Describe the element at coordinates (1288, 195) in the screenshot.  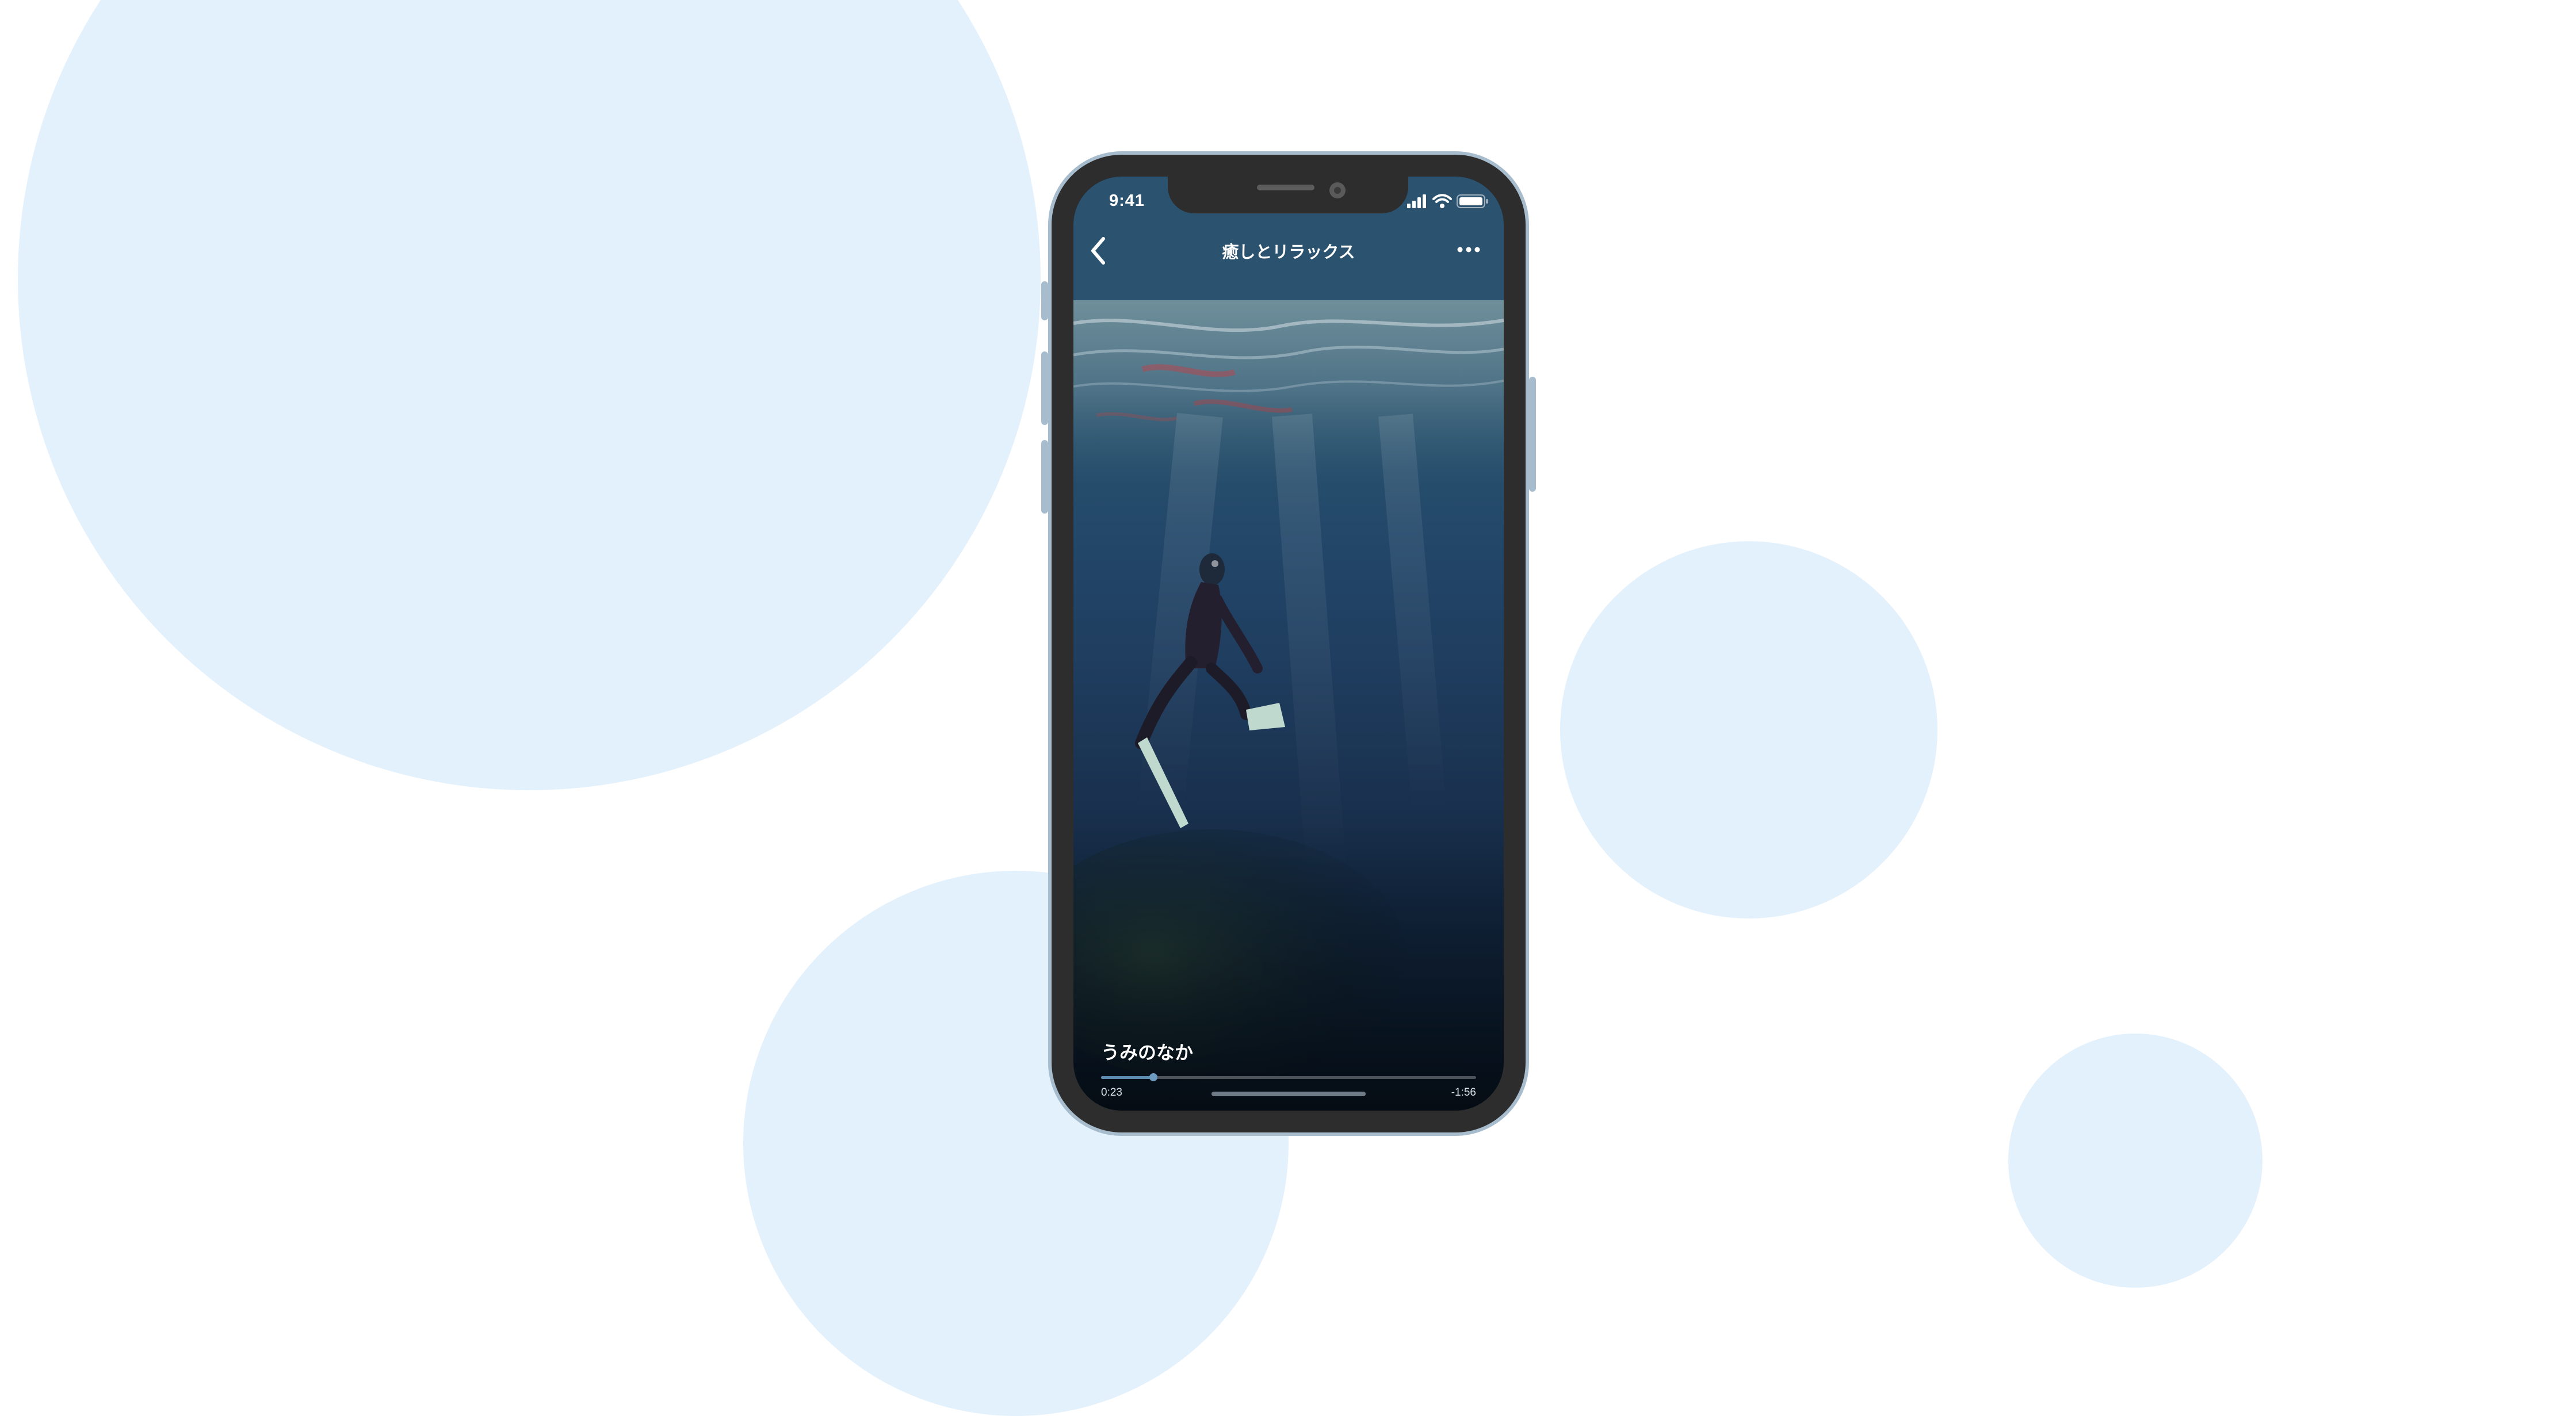
I see `notch` at that location.